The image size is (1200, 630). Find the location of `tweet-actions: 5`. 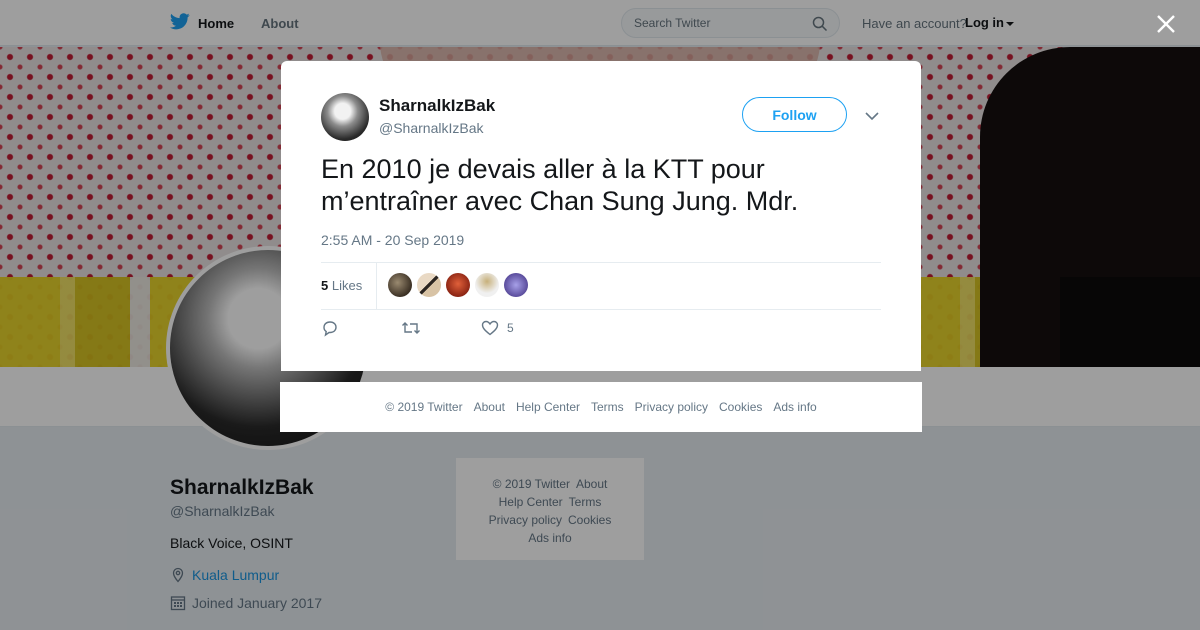

tweet-actions: 5 is located at coordinates (417, 328).